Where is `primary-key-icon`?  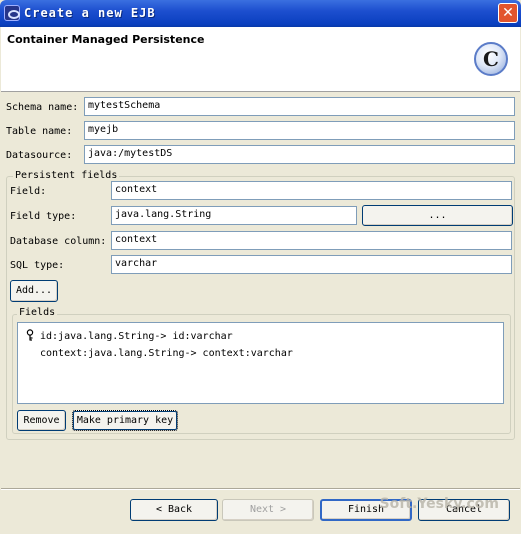 primary-key-icon is located at coordinates (30, 335).